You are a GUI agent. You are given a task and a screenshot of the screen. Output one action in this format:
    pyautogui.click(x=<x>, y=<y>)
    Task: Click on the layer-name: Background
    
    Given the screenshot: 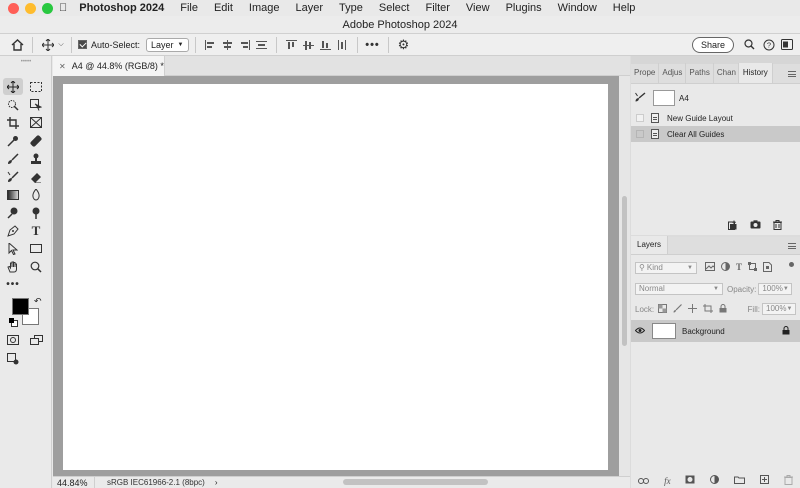 What is the action you would take?
    pyautogui.click(x=732, y=331)
    